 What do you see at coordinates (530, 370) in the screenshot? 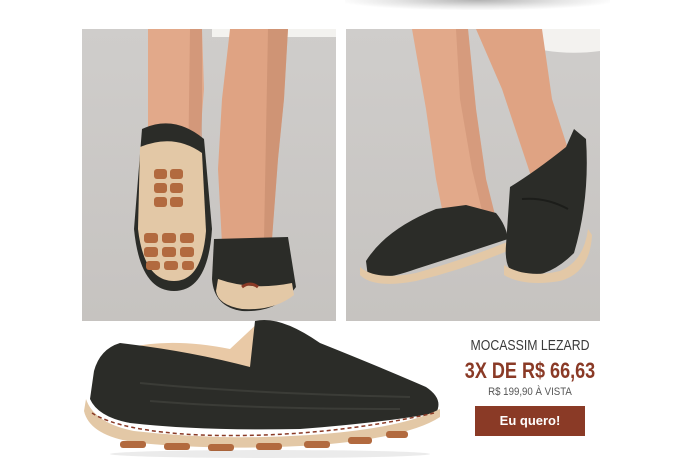
I see `installment-price: 3X DE R$ 66,63` at bounding box center [530, 370].